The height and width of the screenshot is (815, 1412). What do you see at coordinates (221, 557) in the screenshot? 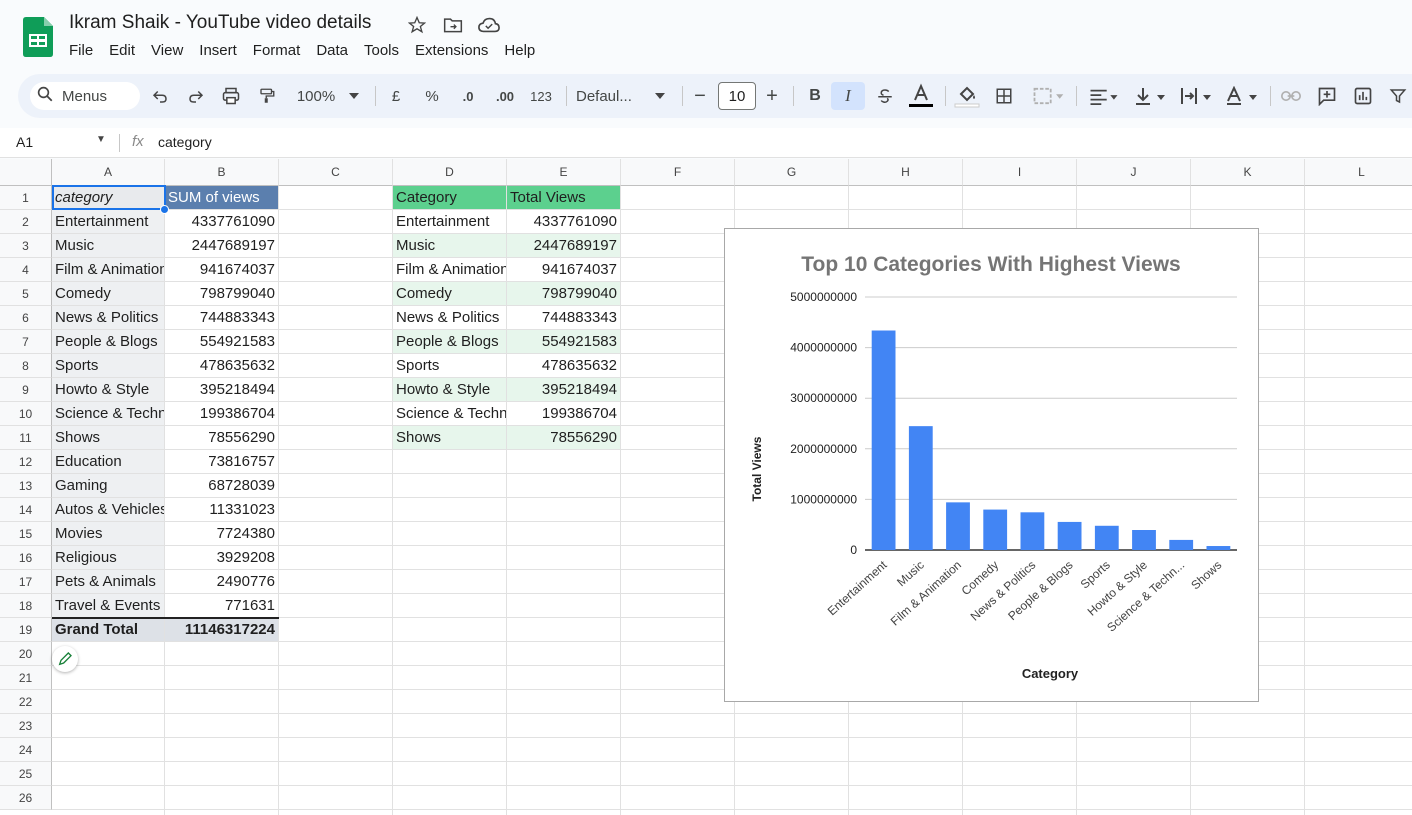
I see `pivot-value-cell: 3929208` at bounding box center [221, 557].